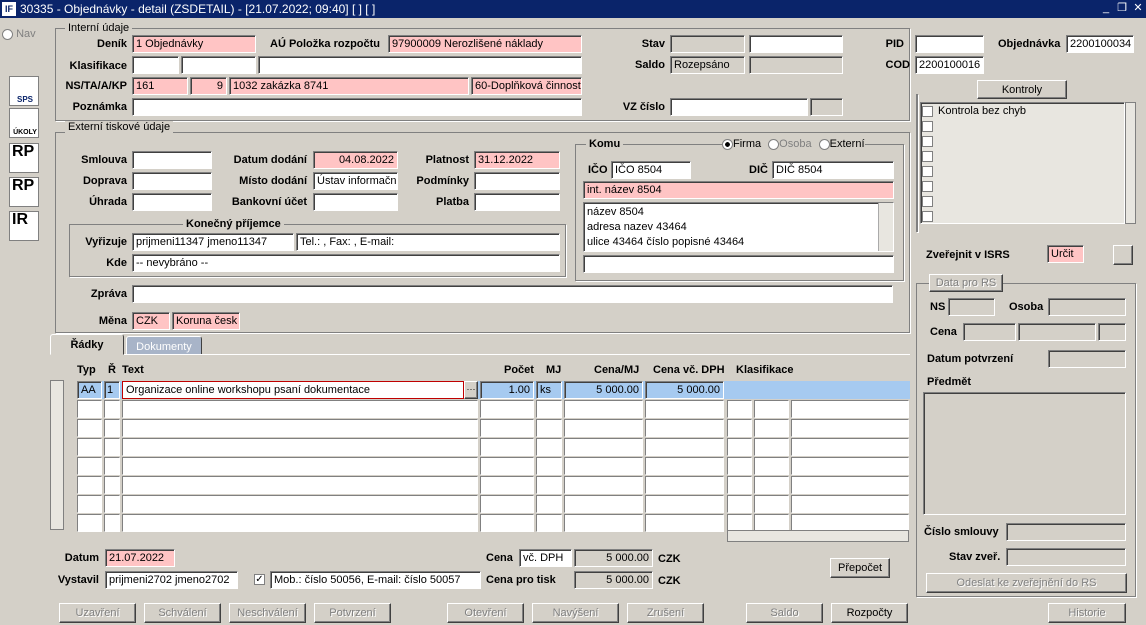 This screenshot has height=625, width=1146. What do you see at coordinates (57, 455) in the screenshot?
I see `grid-vertical-scrollbar` at bounding box center [57, 455].